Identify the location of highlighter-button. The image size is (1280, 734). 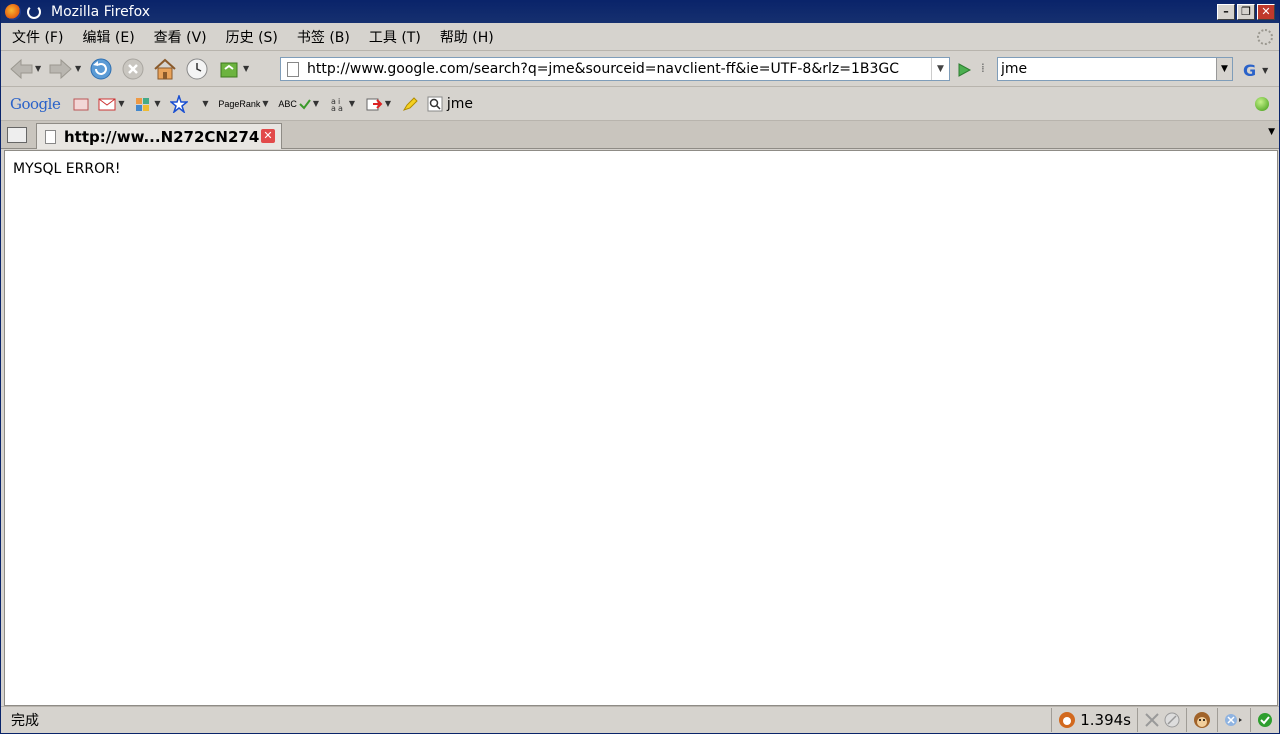
(410, 104).